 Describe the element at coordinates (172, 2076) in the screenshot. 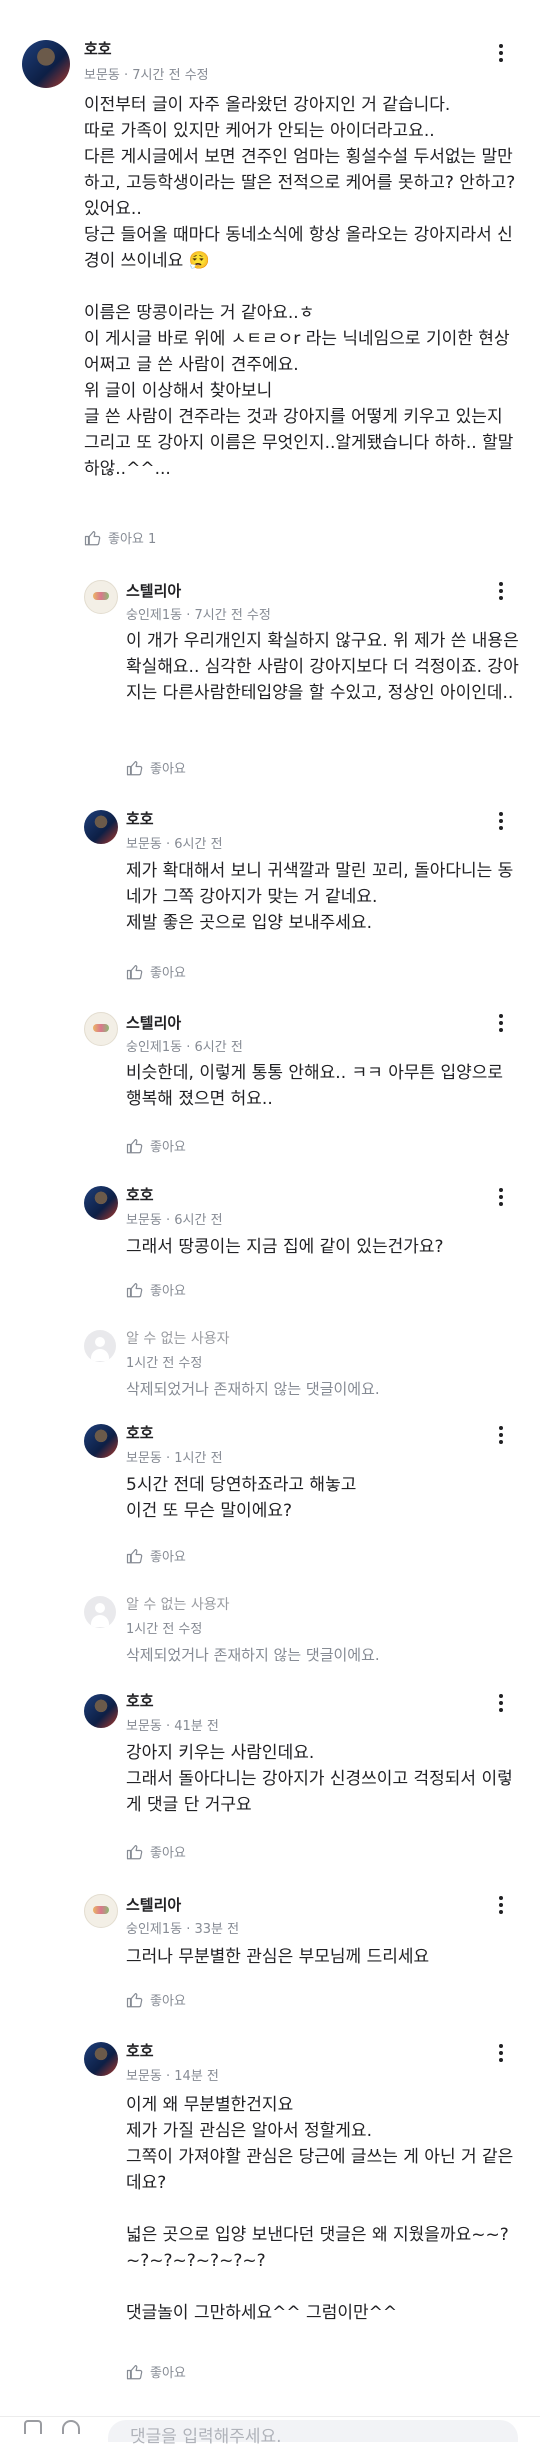

I see `comment-meta: 보문동 · 14분 전` at that location.